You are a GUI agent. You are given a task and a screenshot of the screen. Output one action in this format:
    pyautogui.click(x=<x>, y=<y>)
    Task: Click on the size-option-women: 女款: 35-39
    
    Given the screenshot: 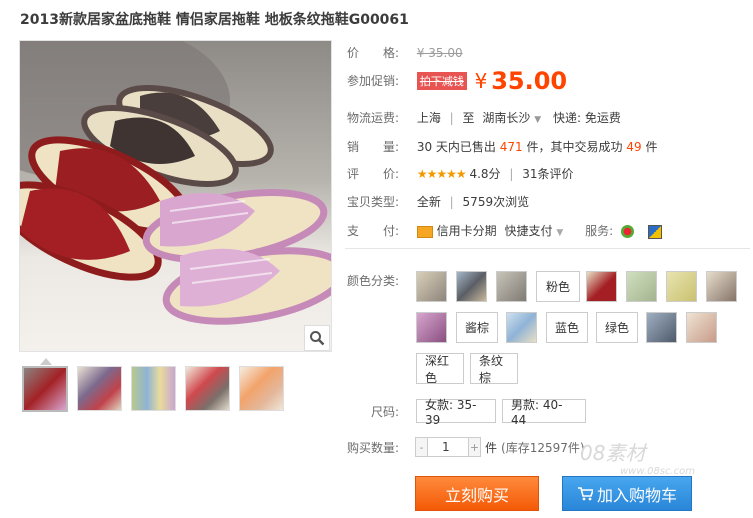 What is the action you would take?
    pyautogui.click(x=456, y=412)
    